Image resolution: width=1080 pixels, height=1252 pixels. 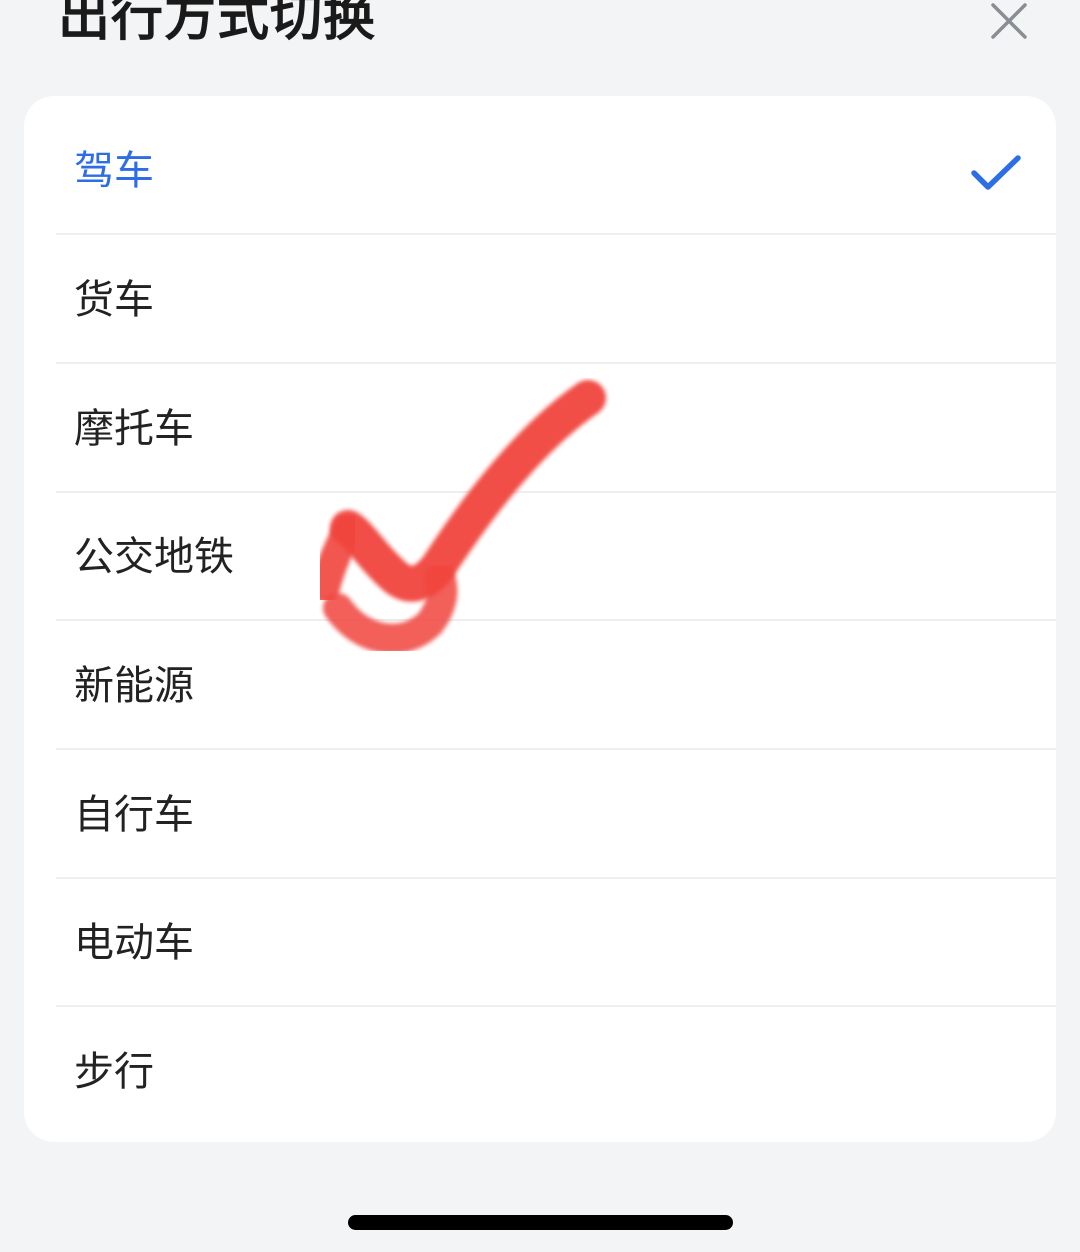 What do you see at coordinates (540, 1071) in the screenshot?
I see `mode-option-walk: 步行` at bounding box center [540, 1071].